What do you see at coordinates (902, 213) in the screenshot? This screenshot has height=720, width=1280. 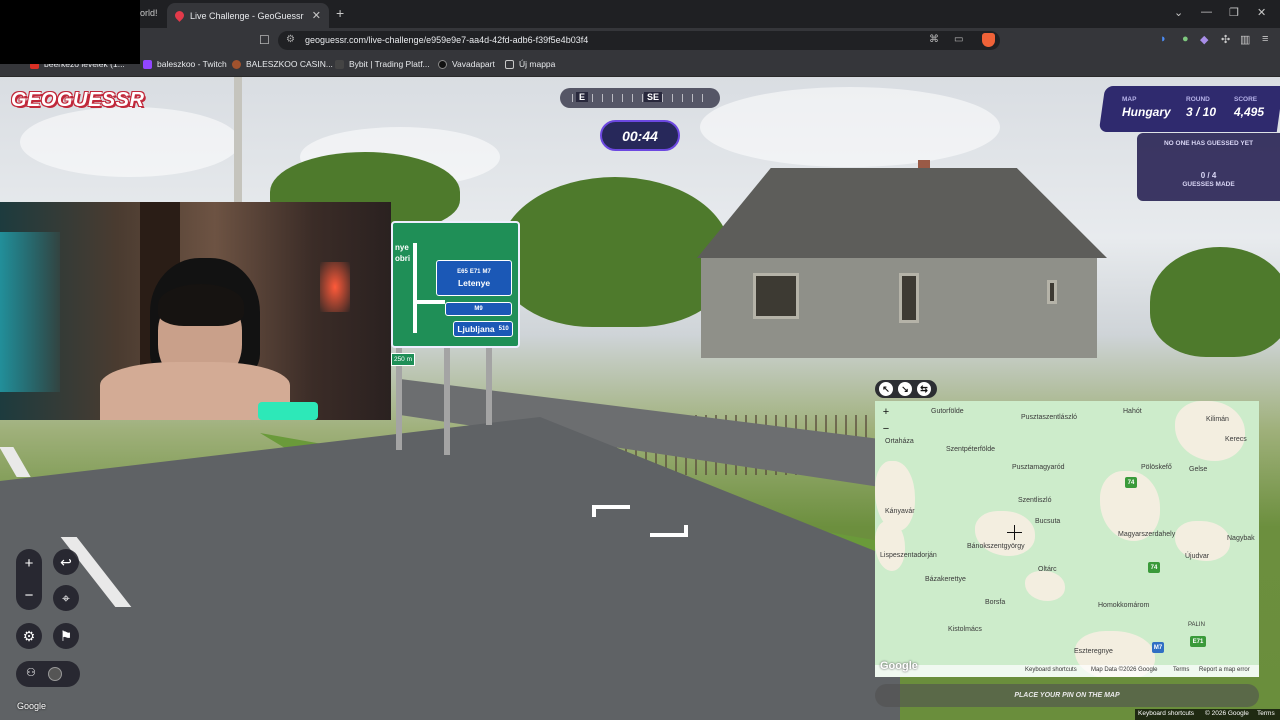 I see `roof` at bounding box center [902, 213].